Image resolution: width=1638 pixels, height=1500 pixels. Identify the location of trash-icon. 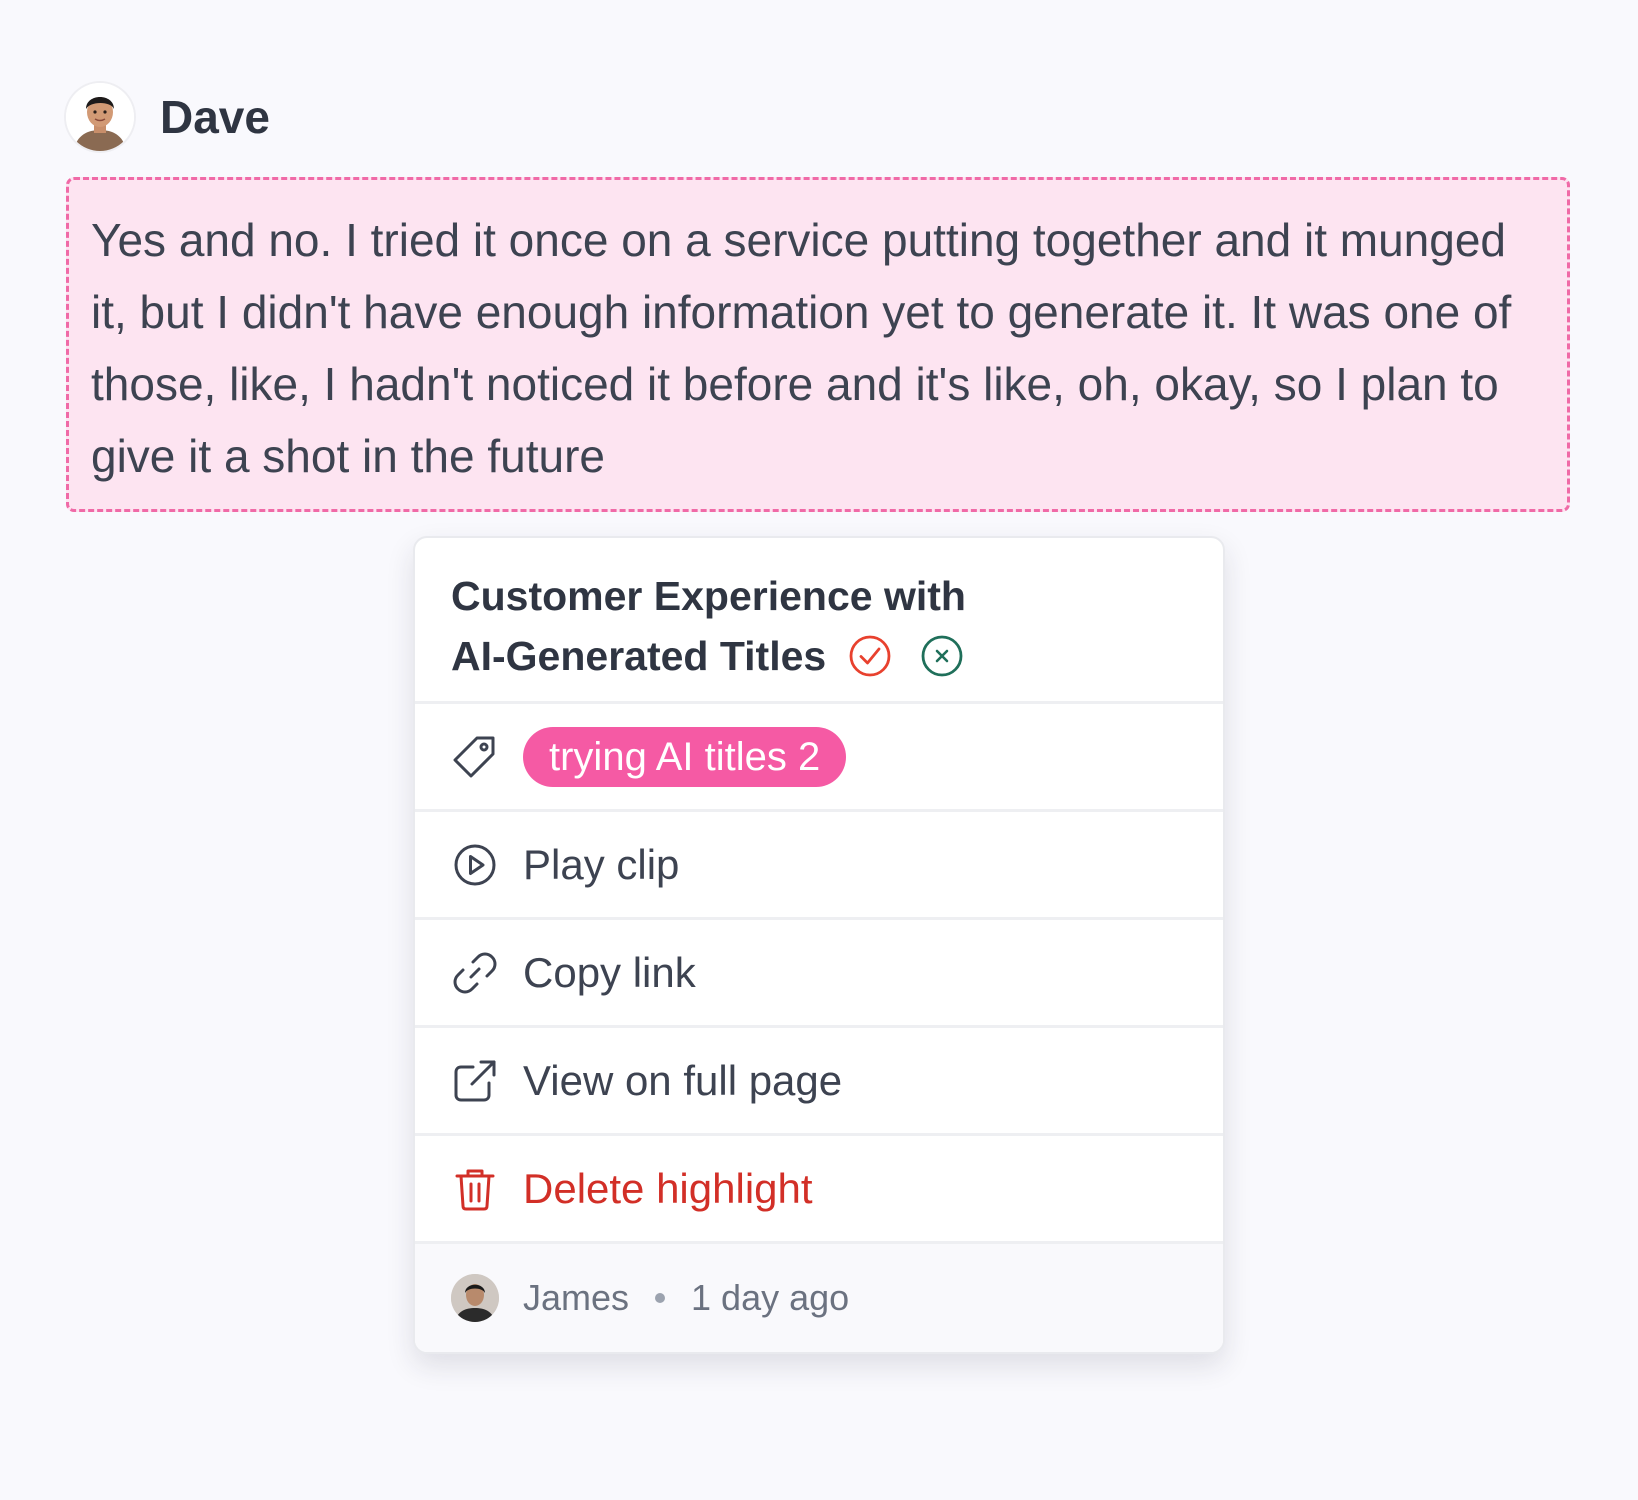
(475, 1189).